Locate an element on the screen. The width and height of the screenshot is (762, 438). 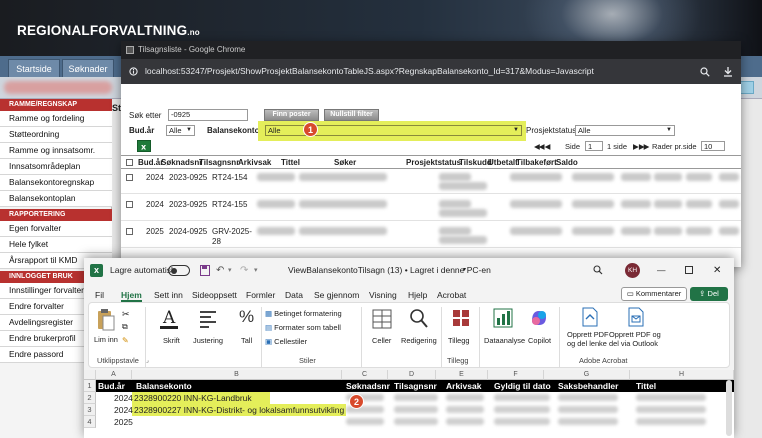
excel-export-icon: x is located at coordinates (144, 146).